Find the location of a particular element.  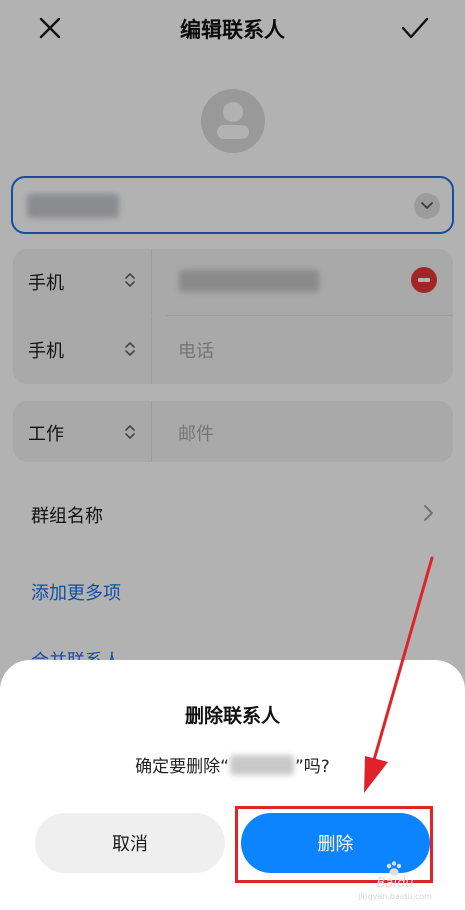

watermark-text: Baidu is located at coordinates (395, 883).